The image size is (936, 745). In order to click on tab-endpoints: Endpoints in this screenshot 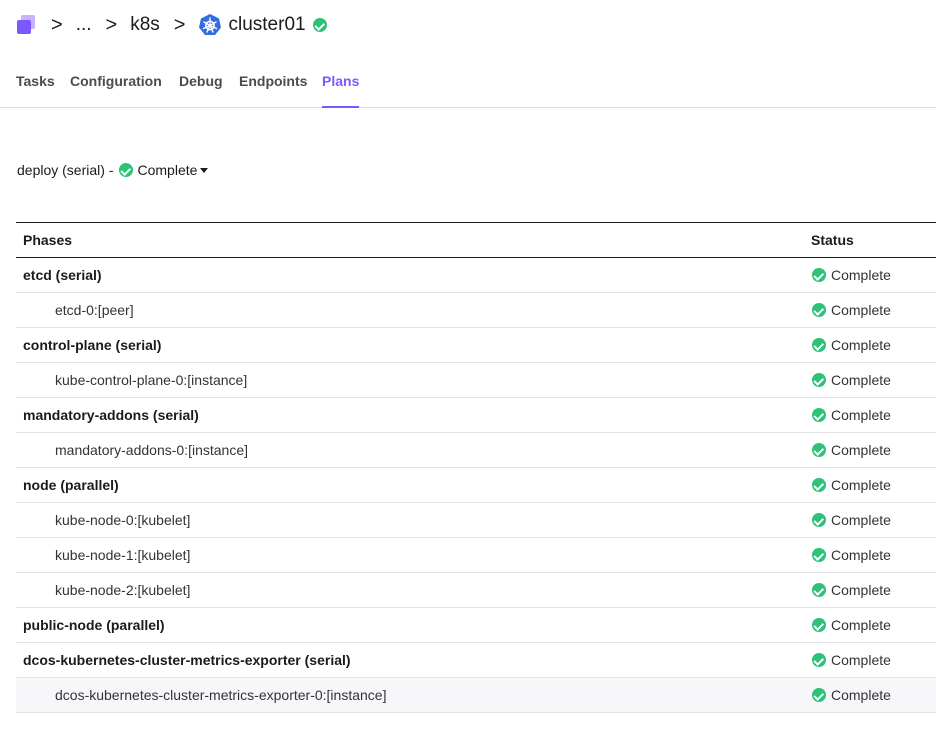, I will do `click(273, 89)`.